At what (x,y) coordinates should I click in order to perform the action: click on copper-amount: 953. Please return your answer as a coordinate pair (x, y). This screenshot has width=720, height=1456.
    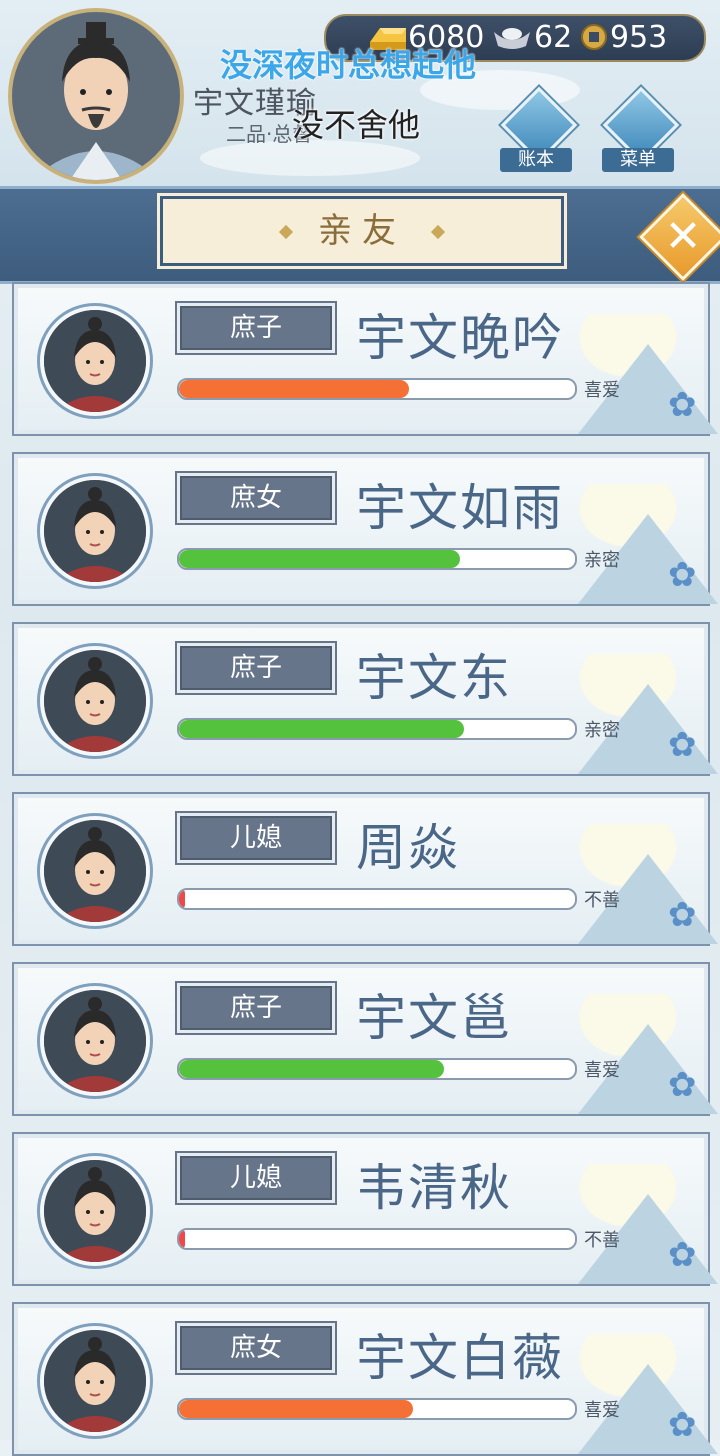
    Looking at the image, I should click on (639, 37).